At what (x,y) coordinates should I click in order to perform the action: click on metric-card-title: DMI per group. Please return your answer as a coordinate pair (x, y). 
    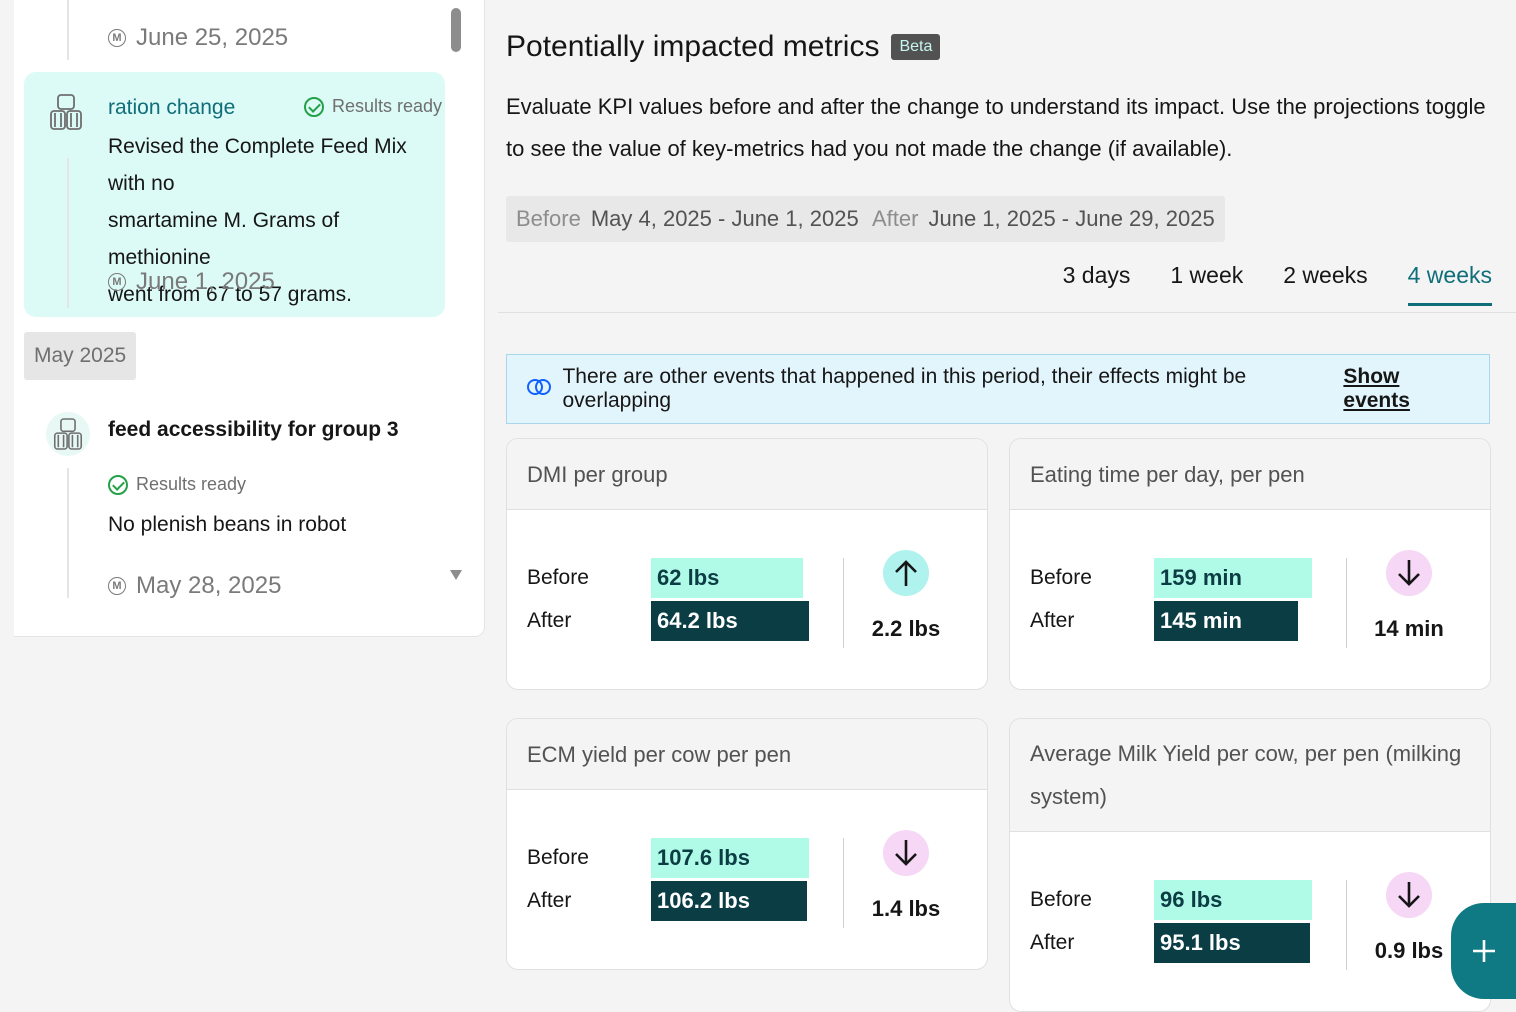
    Looking at the image, I should click on (747, 474).